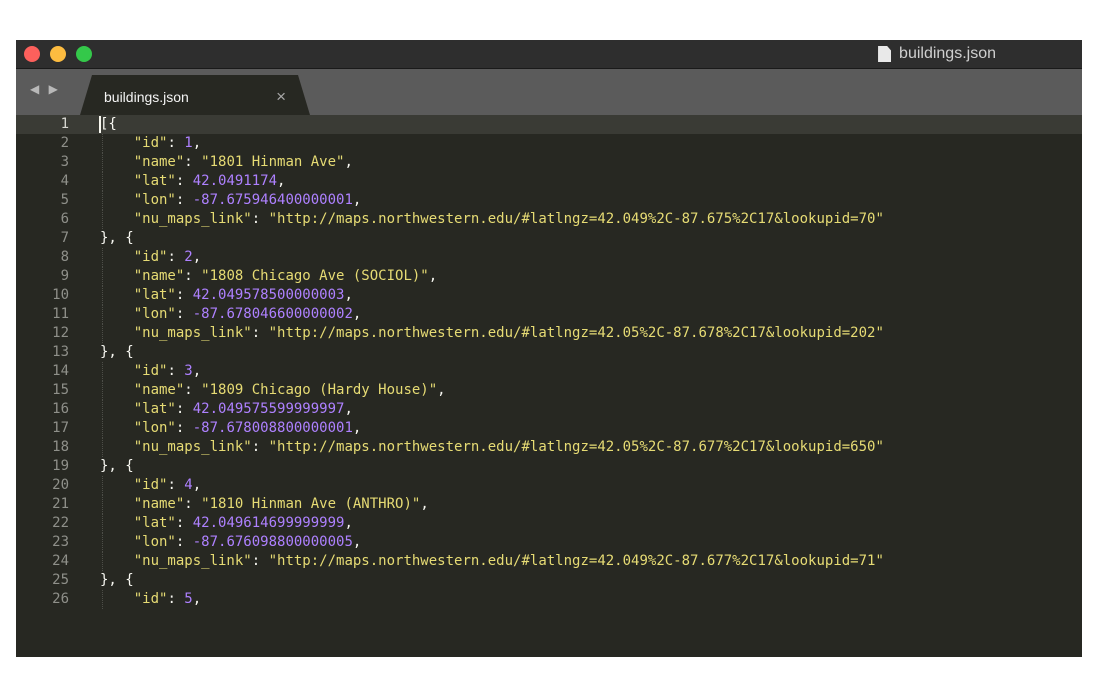 Image resolution: width=1098 pixels, height=692 pixels. I want to click on code-line: 23 "lon": -87.676098800000005,, so click(549, 542).